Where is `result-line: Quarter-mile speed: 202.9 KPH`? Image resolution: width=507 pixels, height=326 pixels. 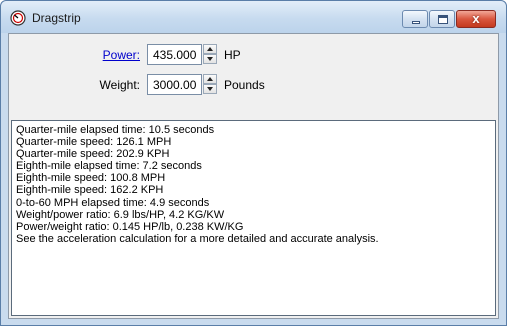 result-line: Quarter-mile speed: 202.9 KPH is located at coordinates (93, 154).